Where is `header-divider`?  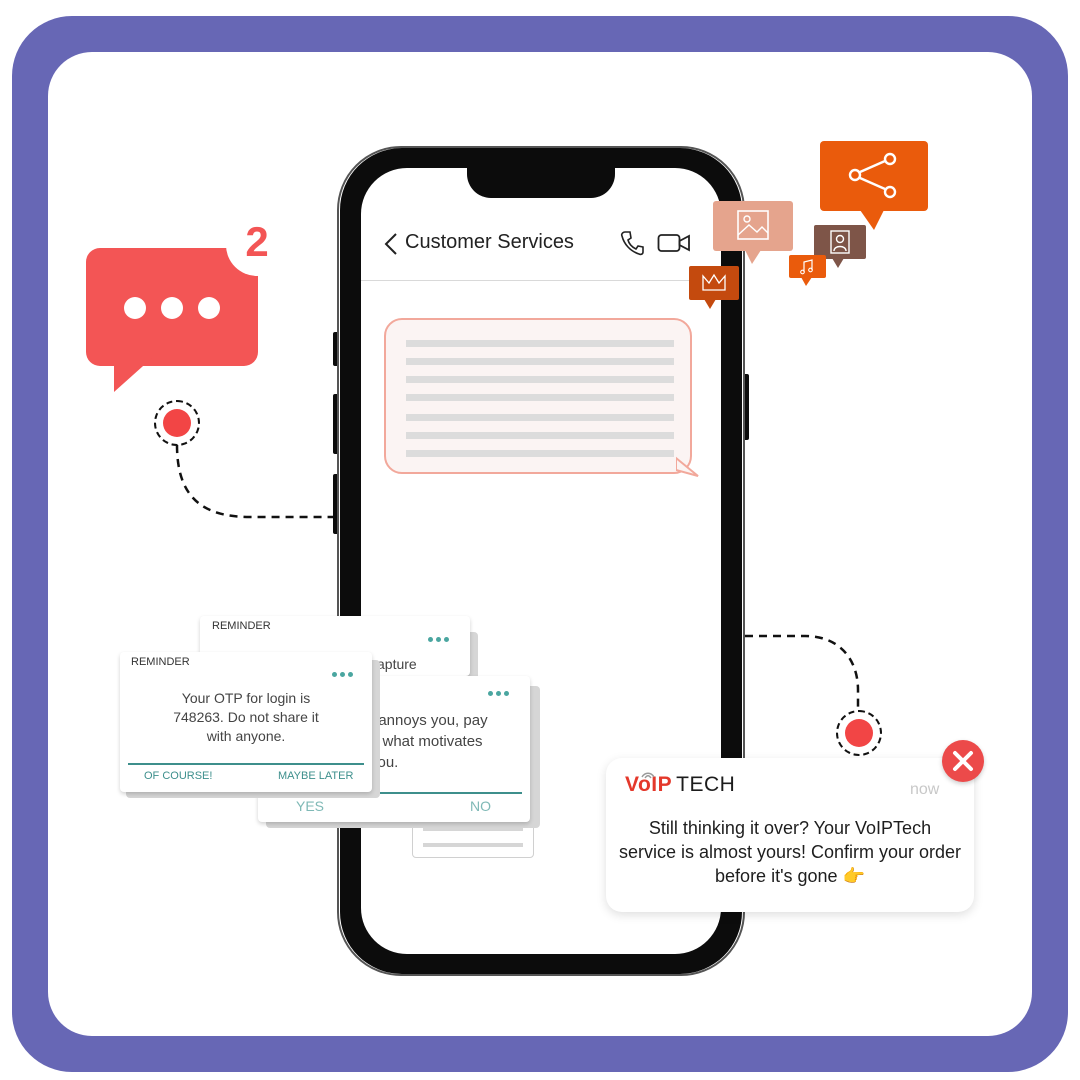
header-divider is located at coordinates (541, 280).